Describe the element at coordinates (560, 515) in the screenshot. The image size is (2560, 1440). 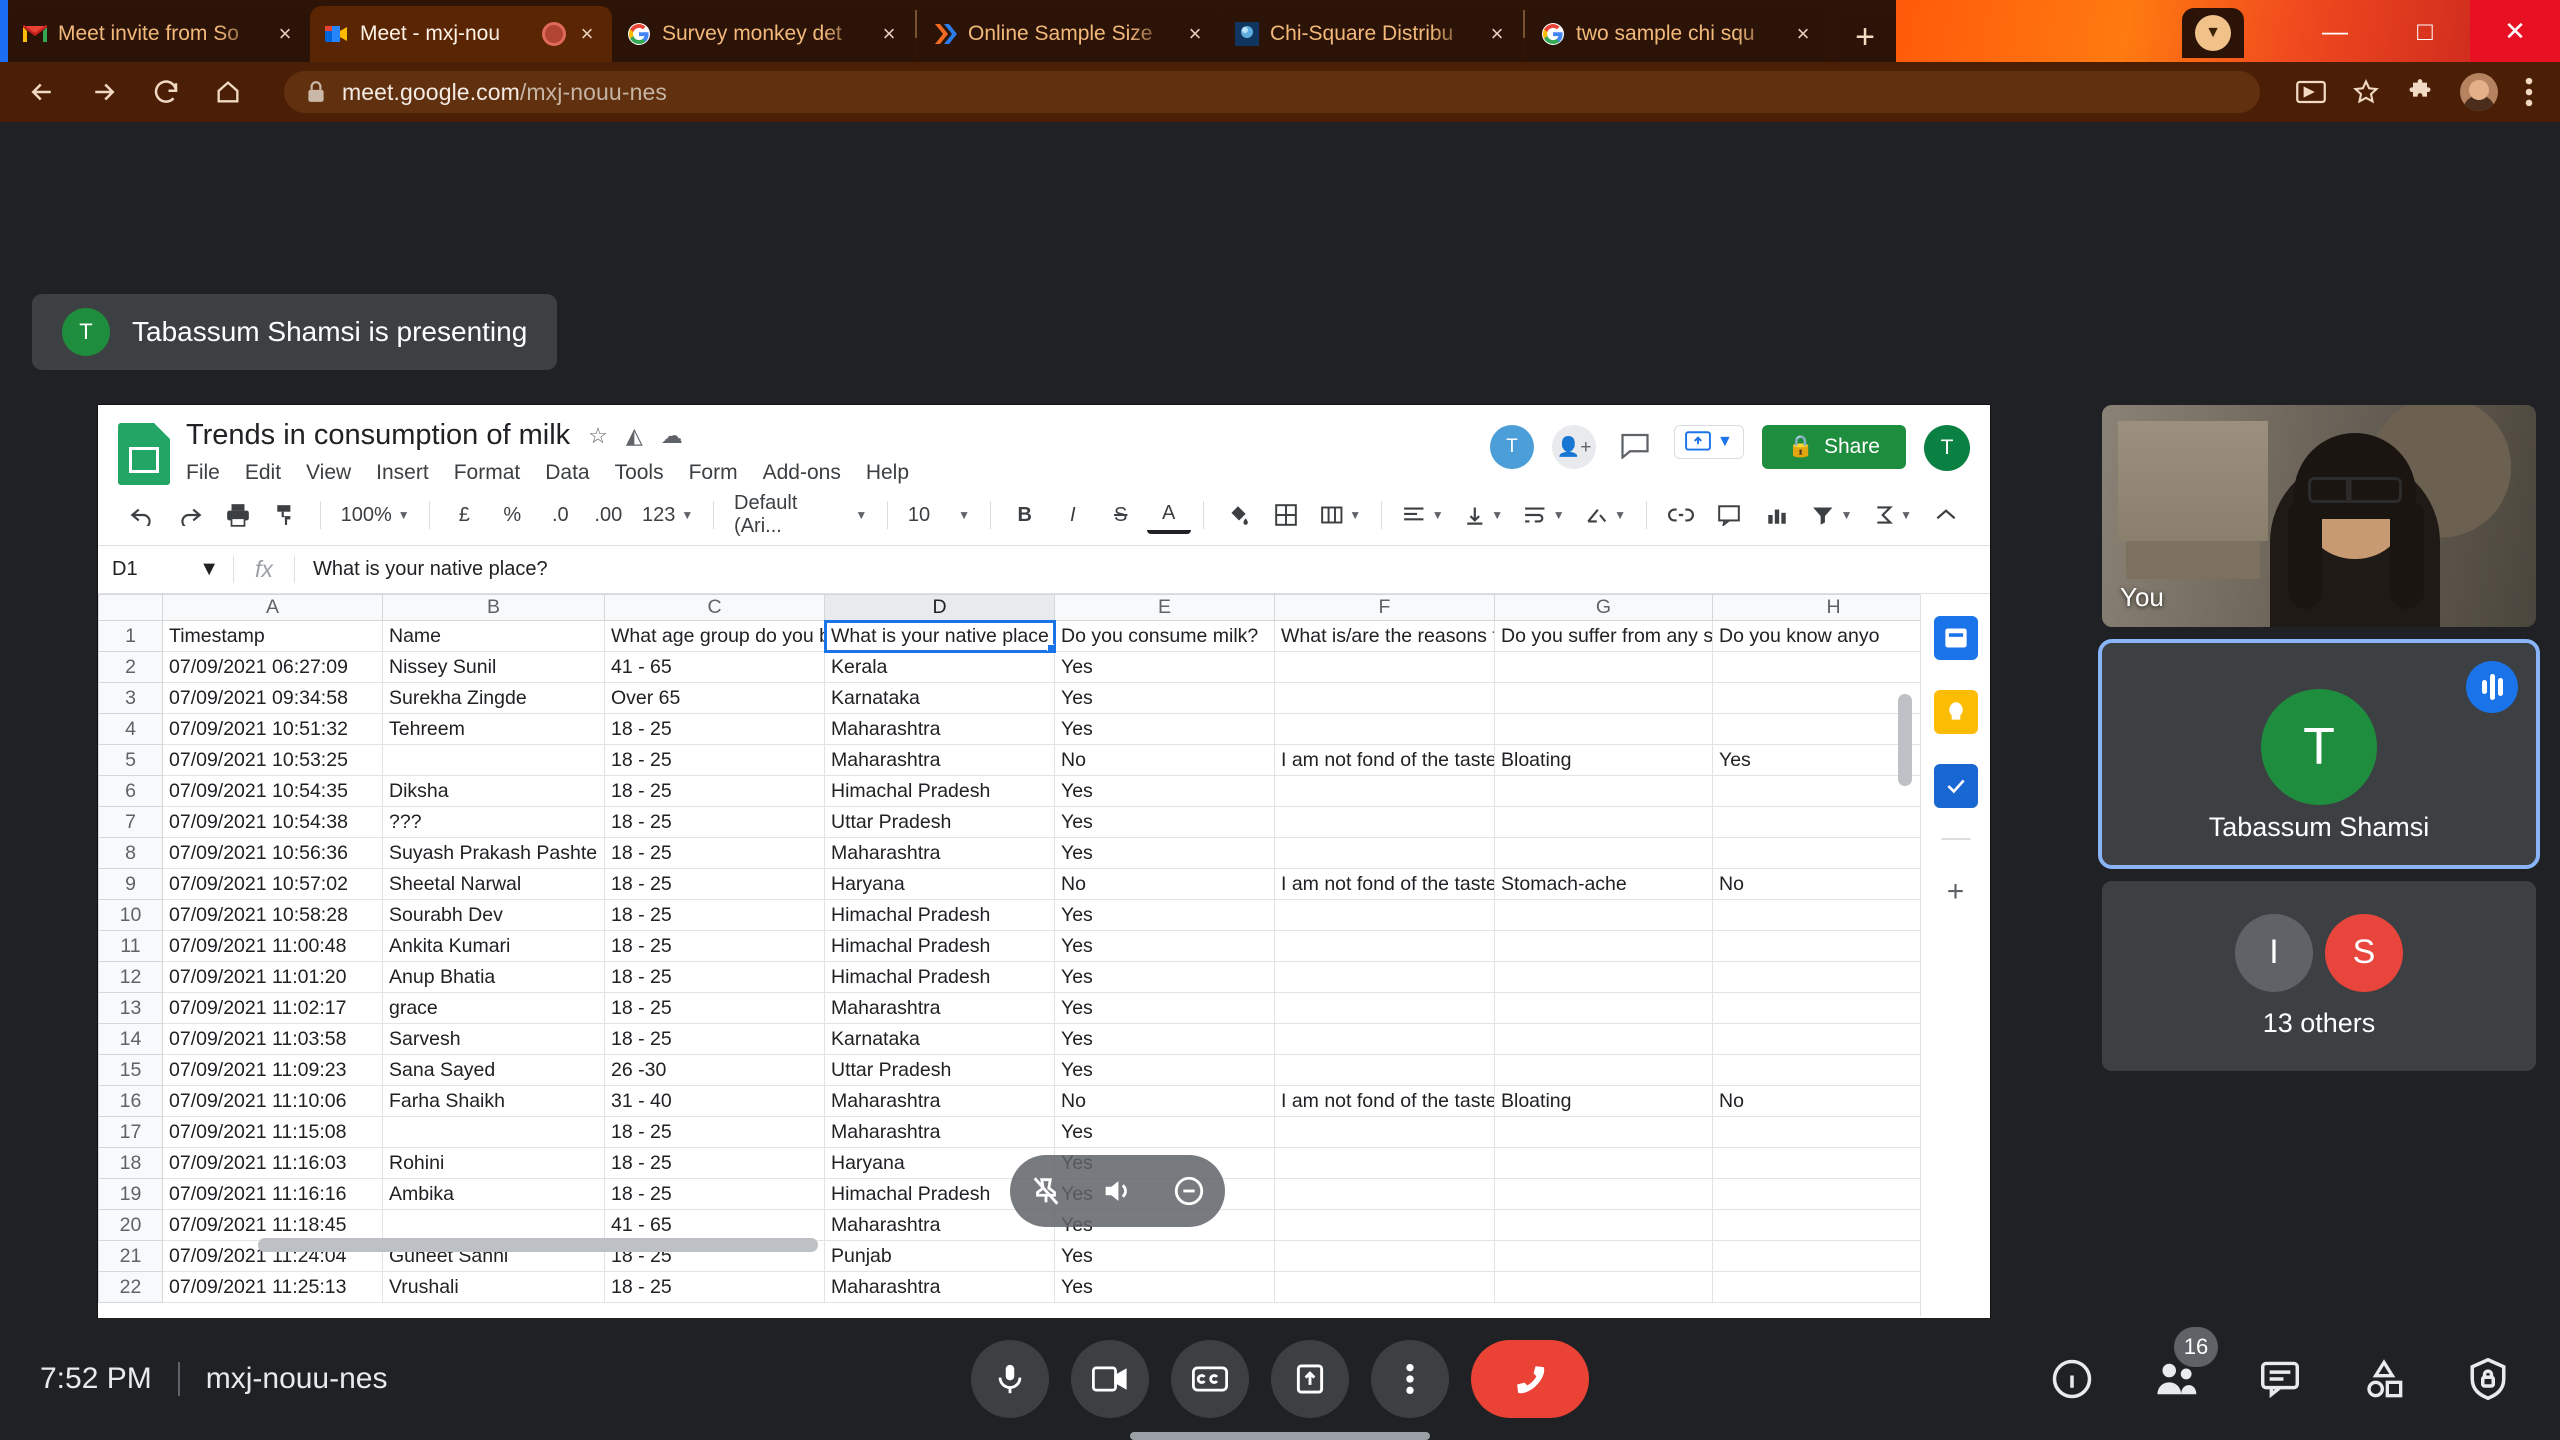
I see `decrease-decimal-button: .0` at that location.